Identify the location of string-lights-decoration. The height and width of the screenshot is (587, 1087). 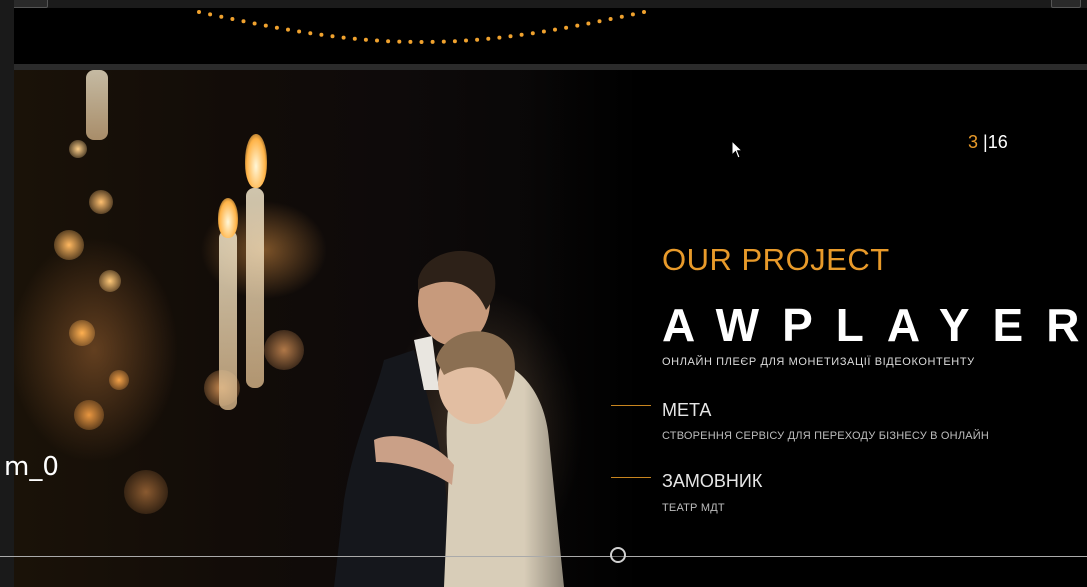
(421, 27).